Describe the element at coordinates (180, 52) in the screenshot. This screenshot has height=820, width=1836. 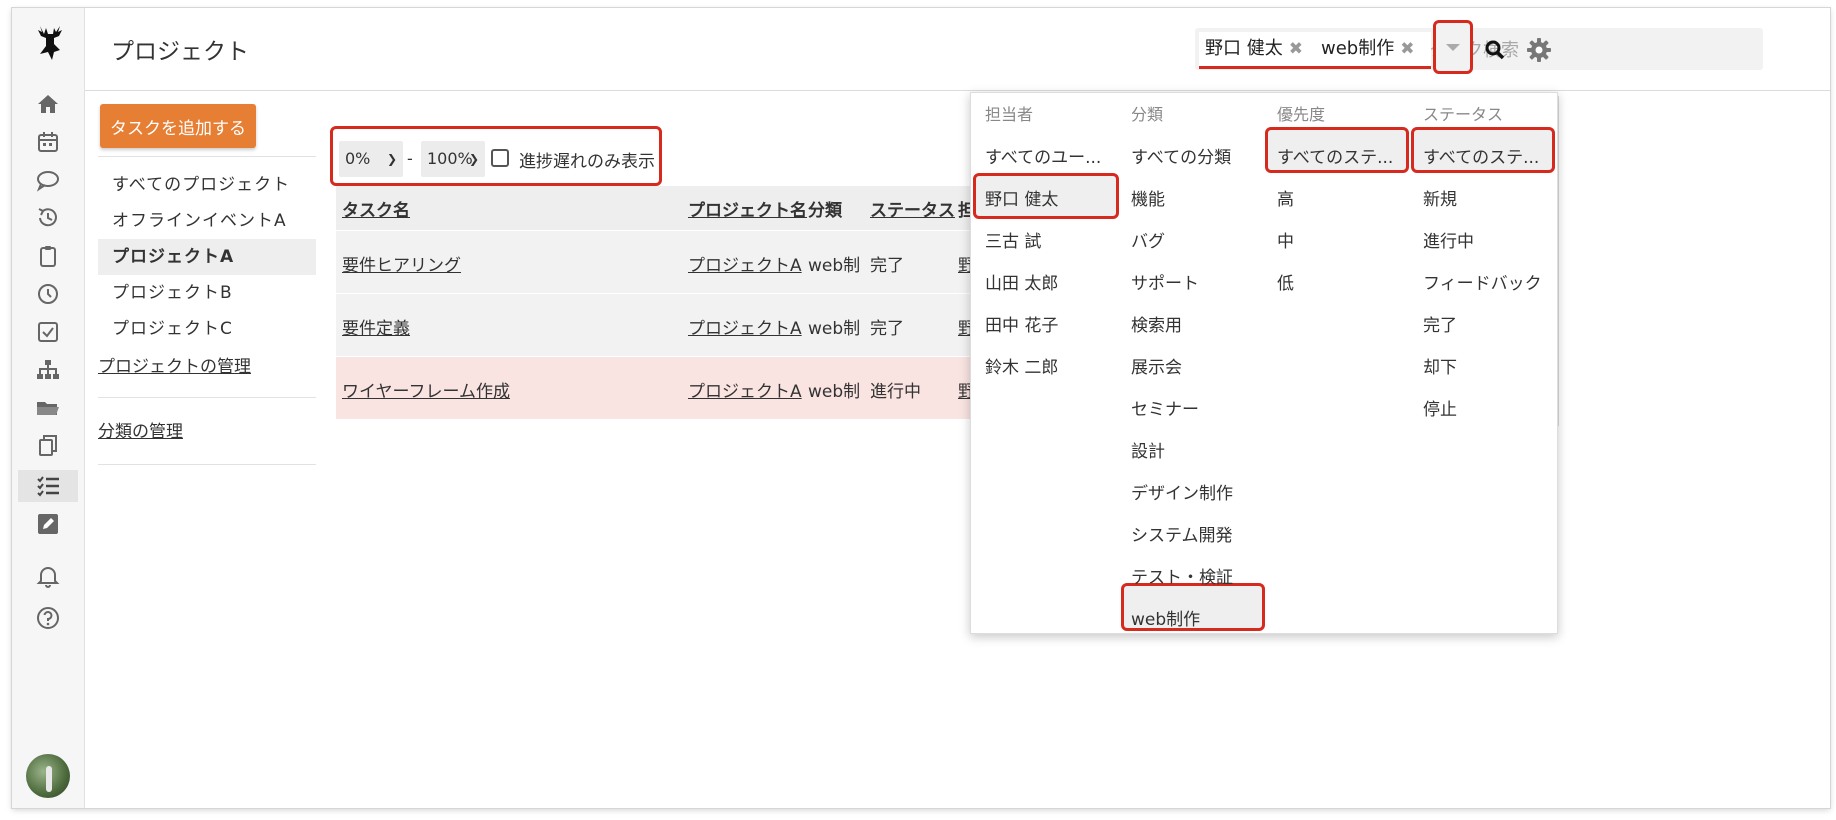
I see `page-title: プロジェクト` at that location.